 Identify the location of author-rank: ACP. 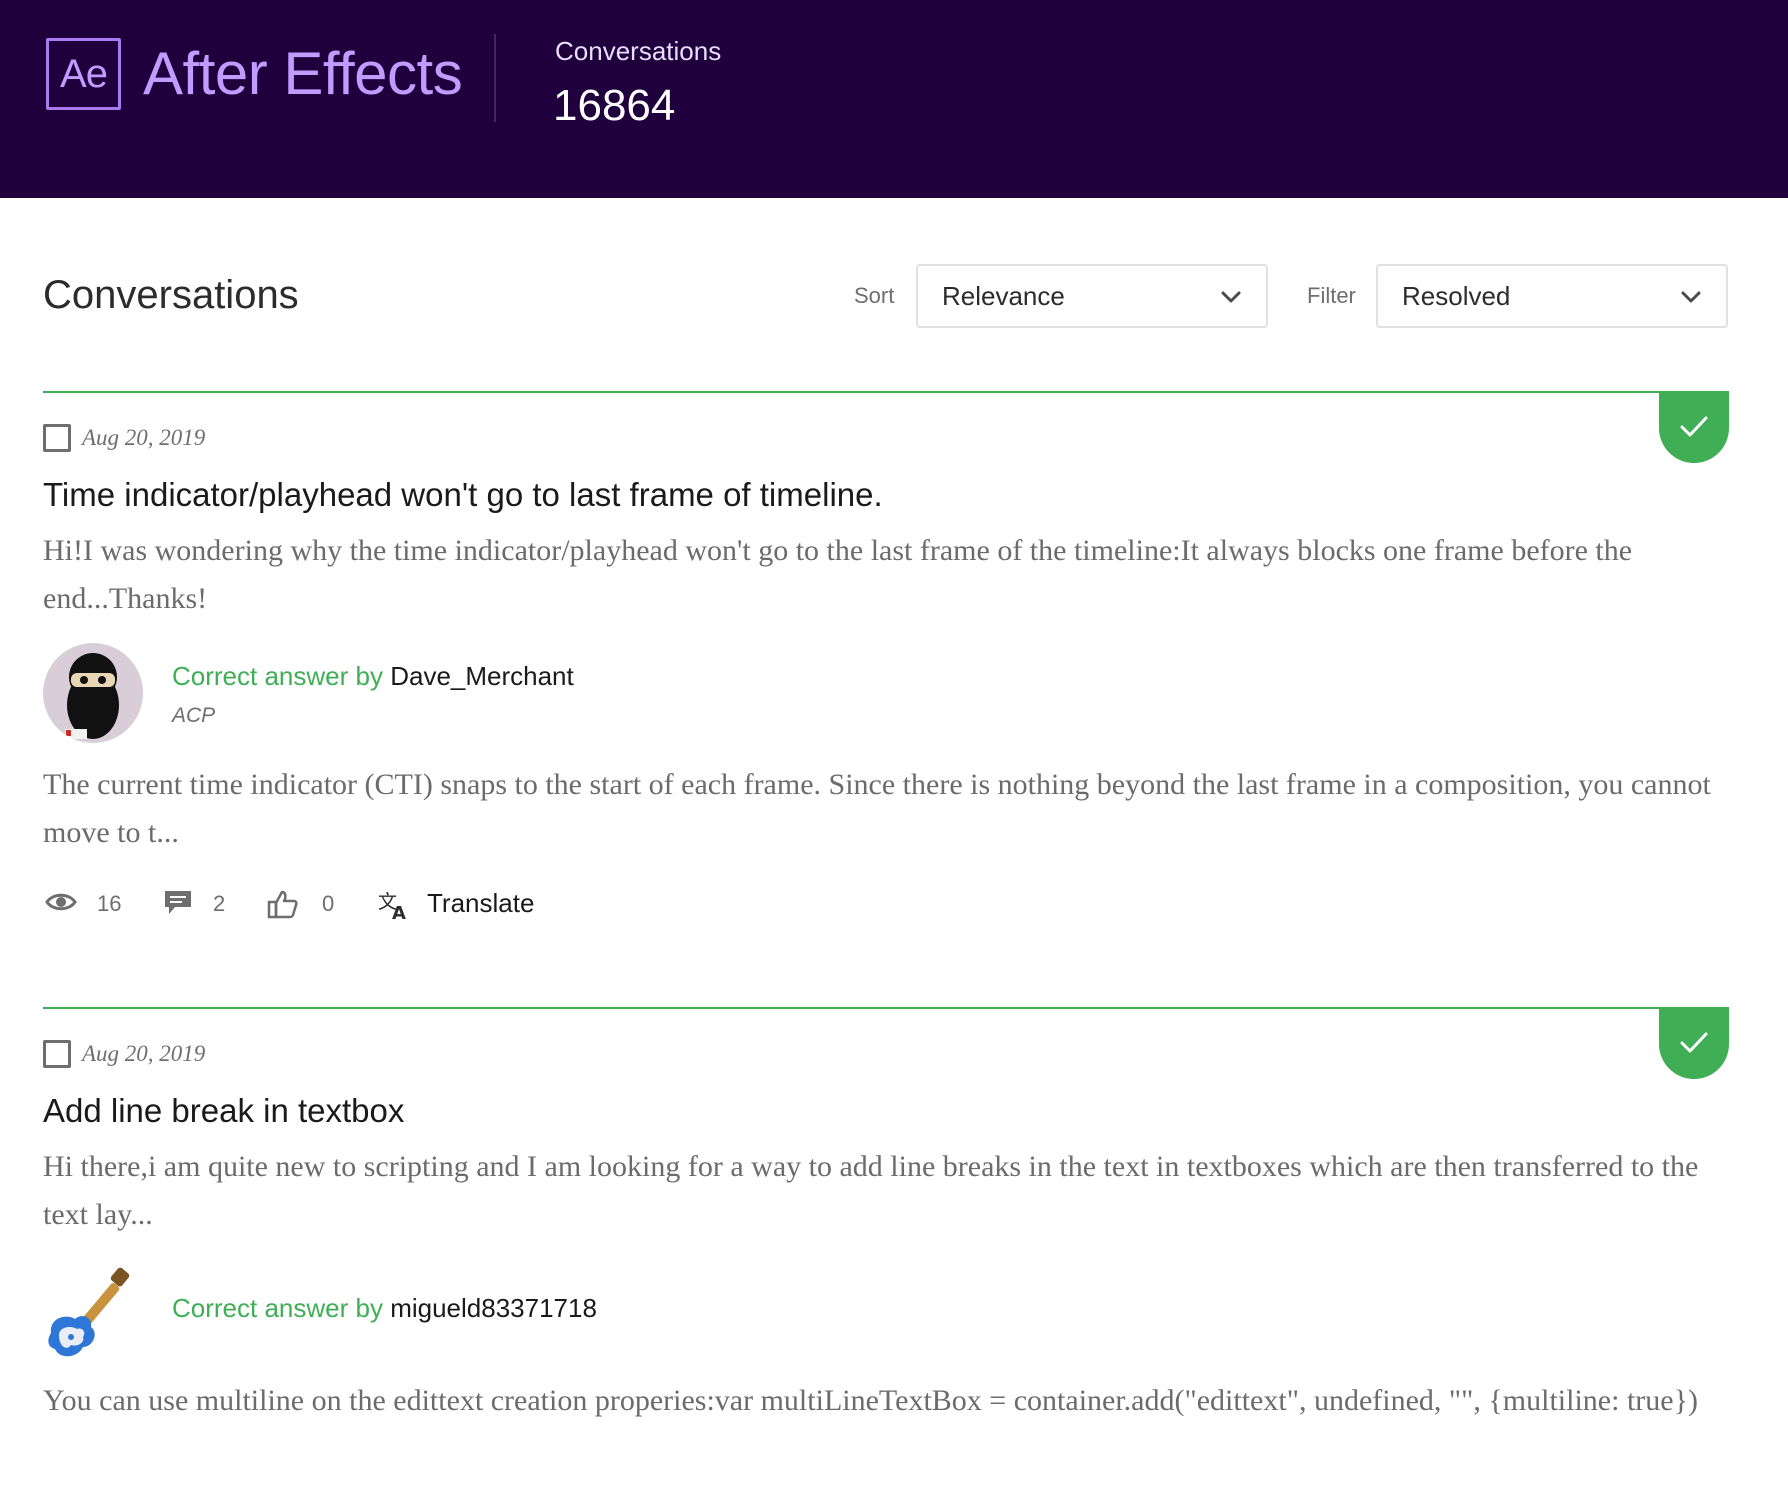
(194, 715).